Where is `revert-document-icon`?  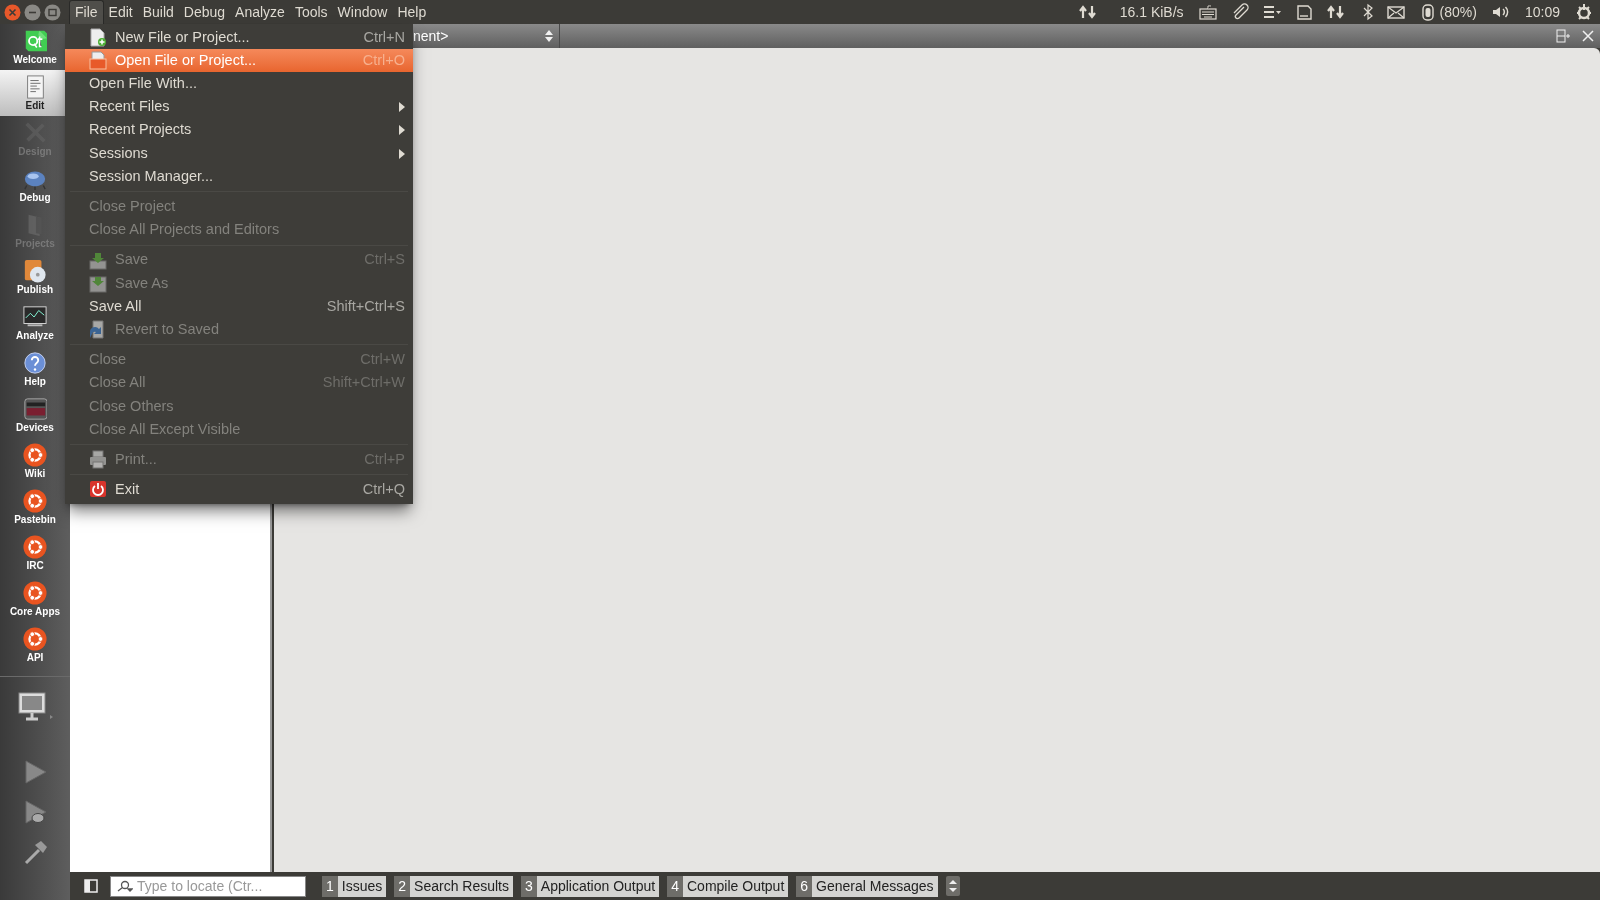 revert-document-icon is located at coordinates (98, 330).